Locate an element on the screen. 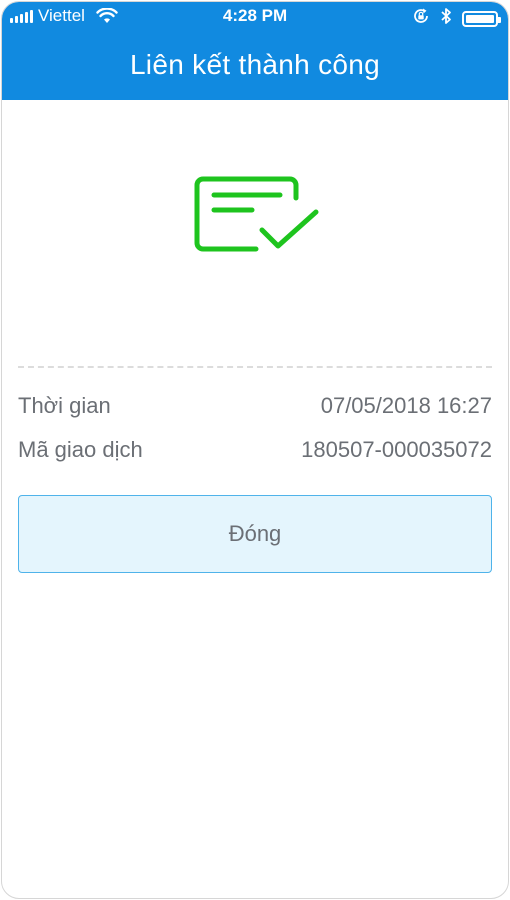 Image resolution: width=510 pixels, height=900 pixels. status-bar: Viettel 4:28 PM is located at coordinates (255, 17).